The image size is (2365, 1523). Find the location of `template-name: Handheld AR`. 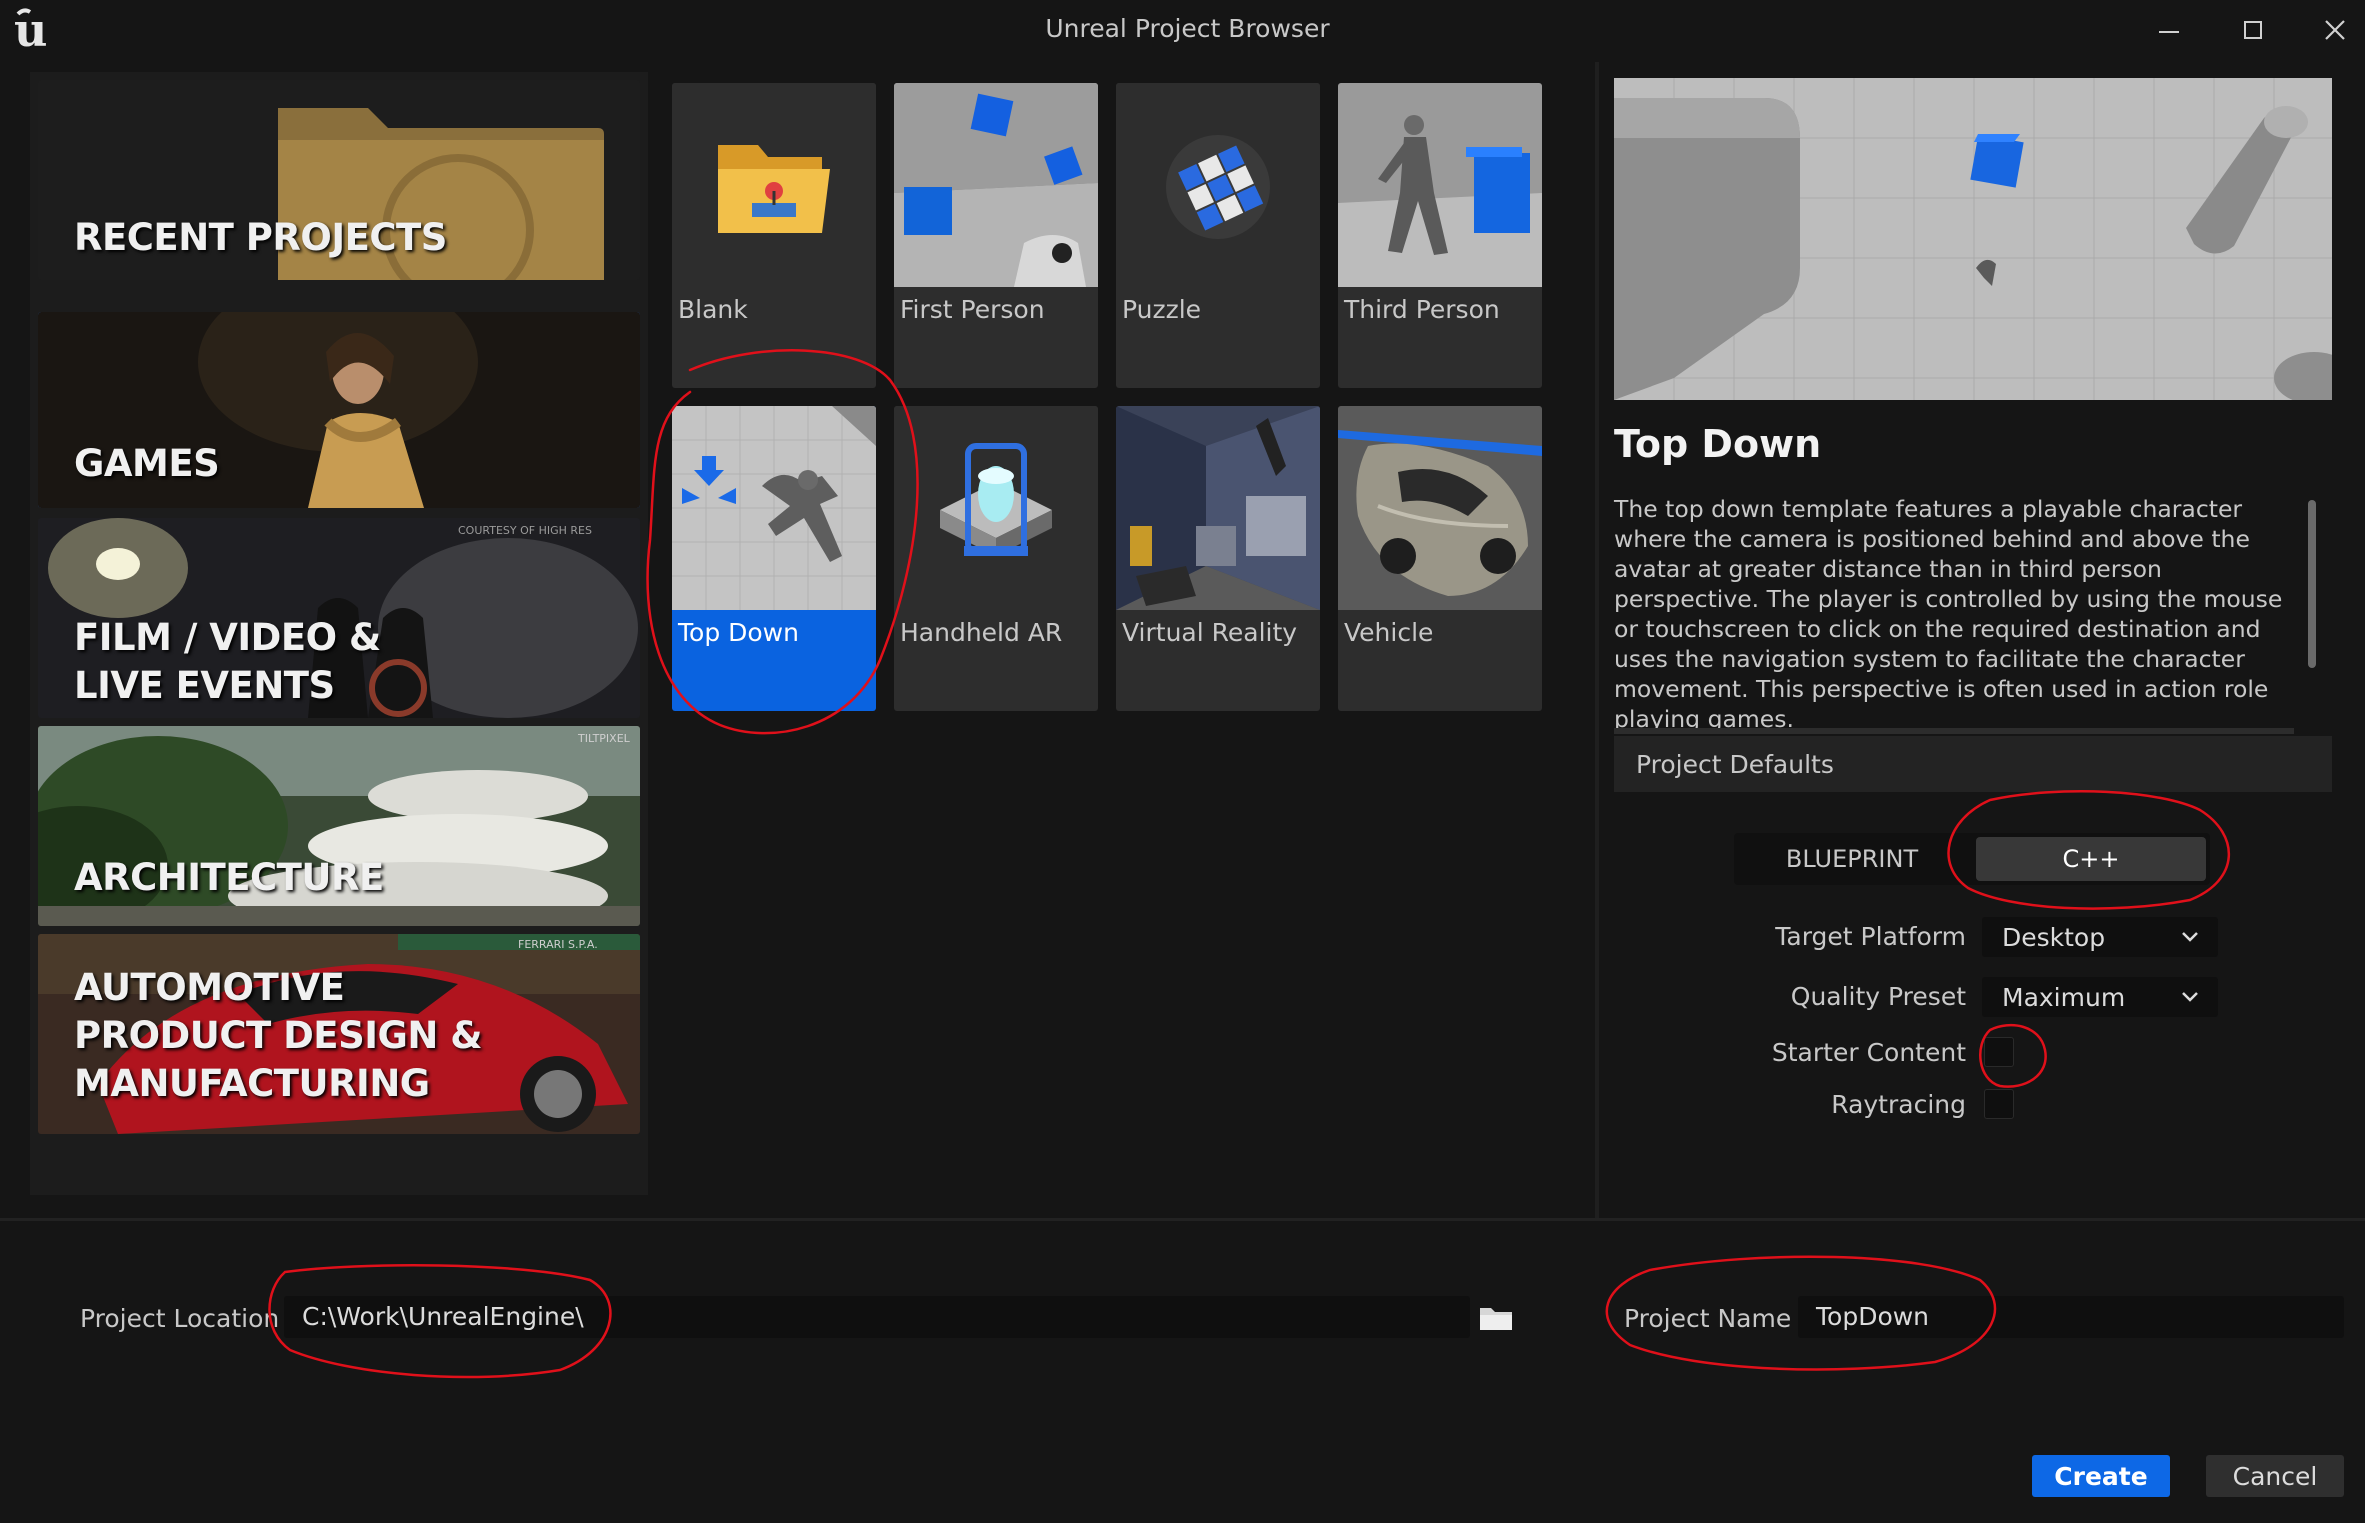

template-name: Handheld AR is located at coordinates (981, 632).